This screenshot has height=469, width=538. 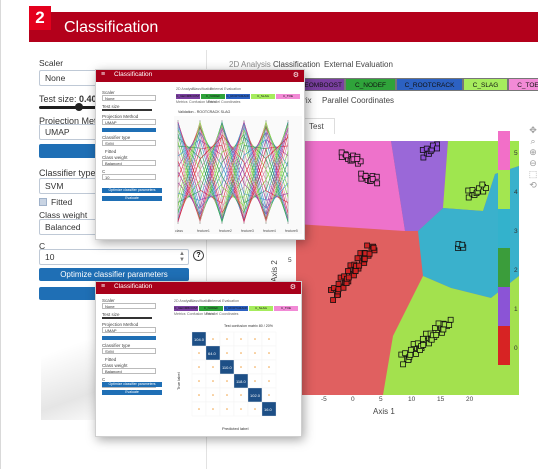 I want to click on x-tick: 5, so click(x=381, y=399).